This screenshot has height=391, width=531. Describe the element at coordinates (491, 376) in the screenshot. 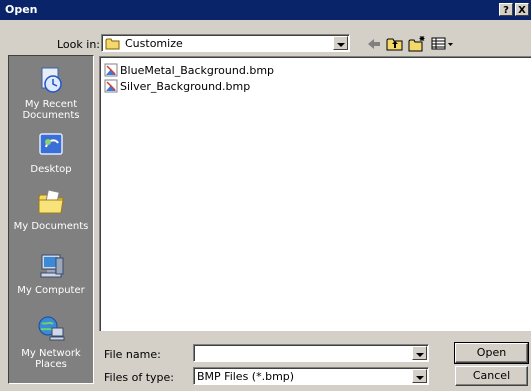

I see `cancel-button: Cancel` at that location.